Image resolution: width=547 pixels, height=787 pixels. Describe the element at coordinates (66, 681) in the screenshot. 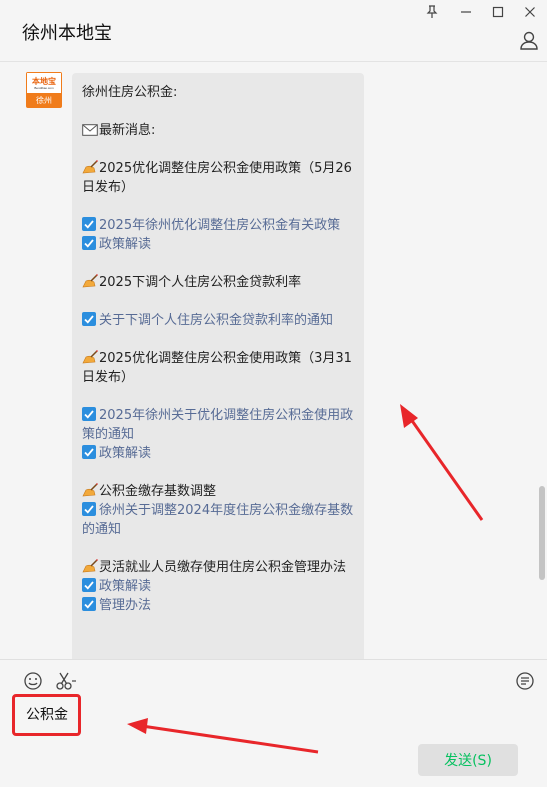

I see `scissors-icon` at that location.